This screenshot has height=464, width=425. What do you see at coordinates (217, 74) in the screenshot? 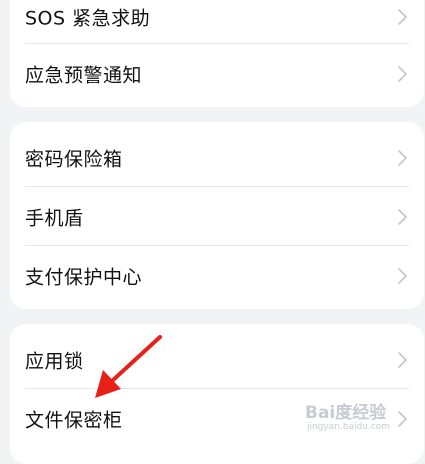
I see `settings-item-emergency-alerts: 应急预警通知` at bounding box center [217, 74].